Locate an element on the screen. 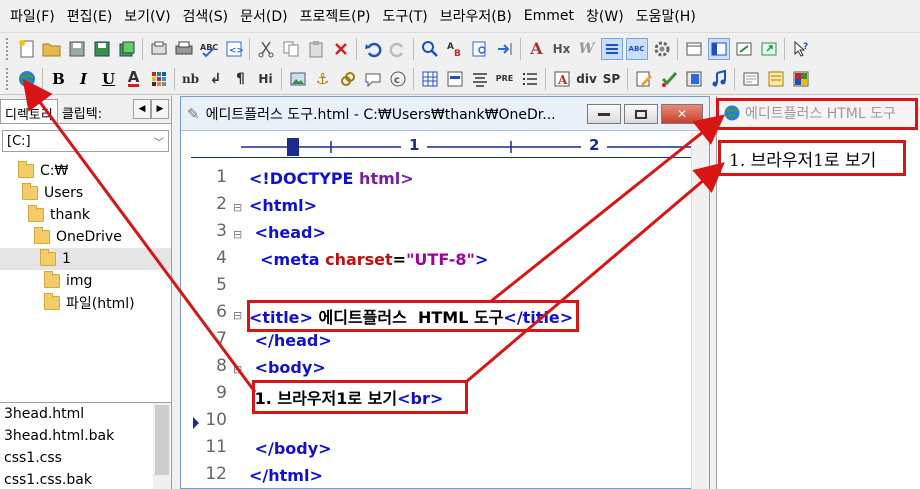 This screenshot has height=489, width=920. underline-icon: U is located at coordinates (109, 79).